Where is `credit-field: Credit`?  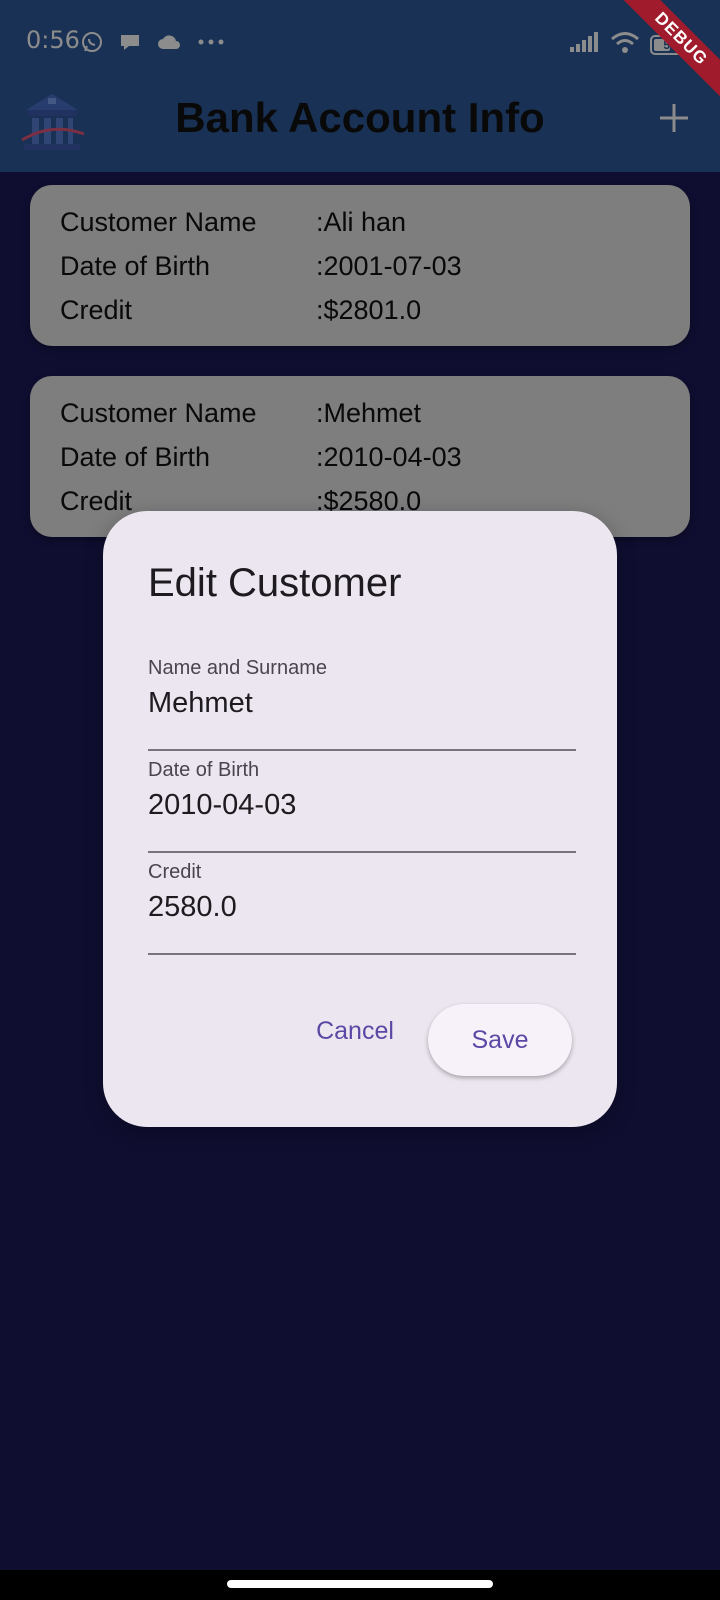
credit-field: Credit is located at coordinates (362, 908).